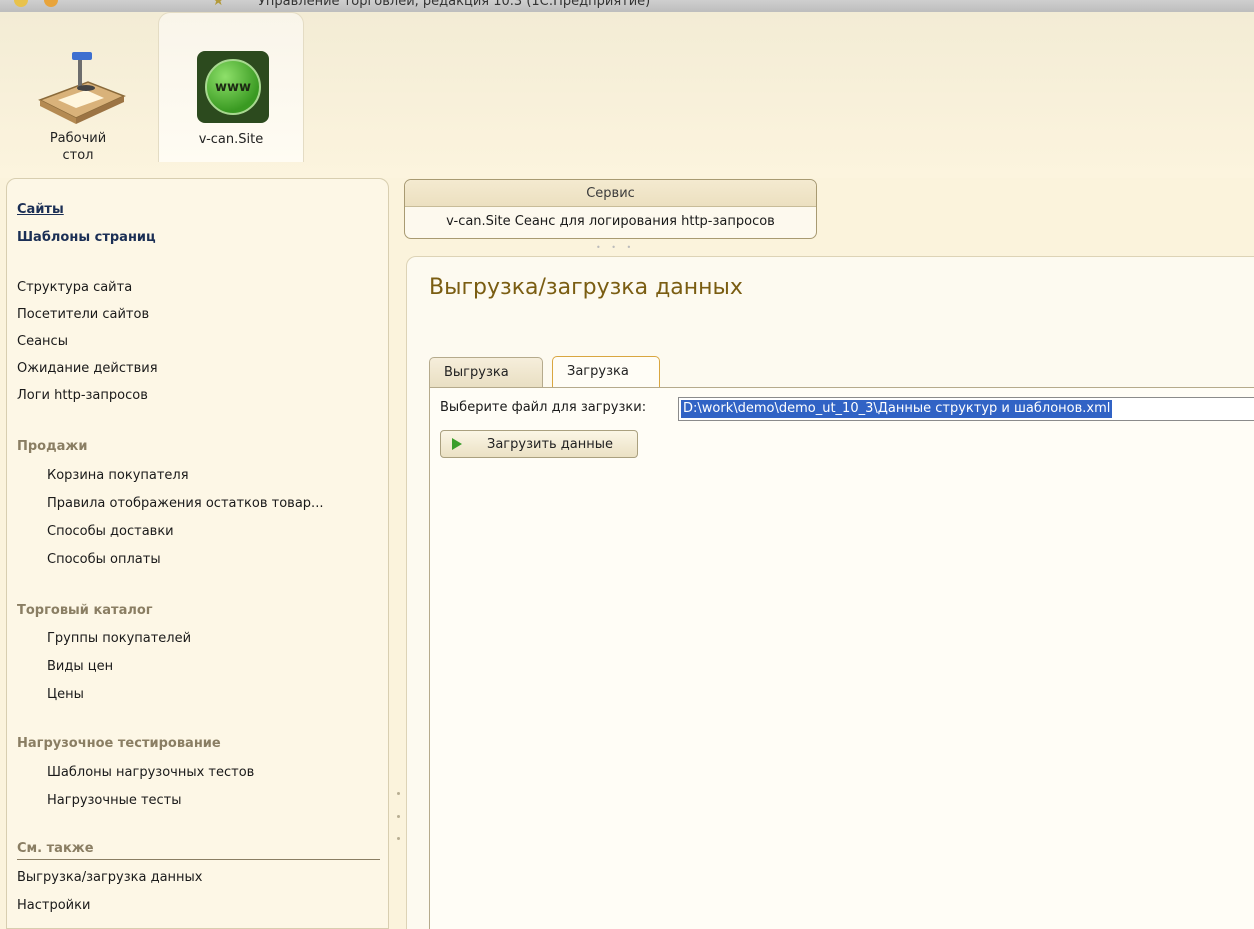 The height and width of the screenshot is (929, 1254). What do you see at coordinates (80, 667) in the screenshot?
I see `sidebar-item-price-types: Виды цен` at bounding box center [80, 667].